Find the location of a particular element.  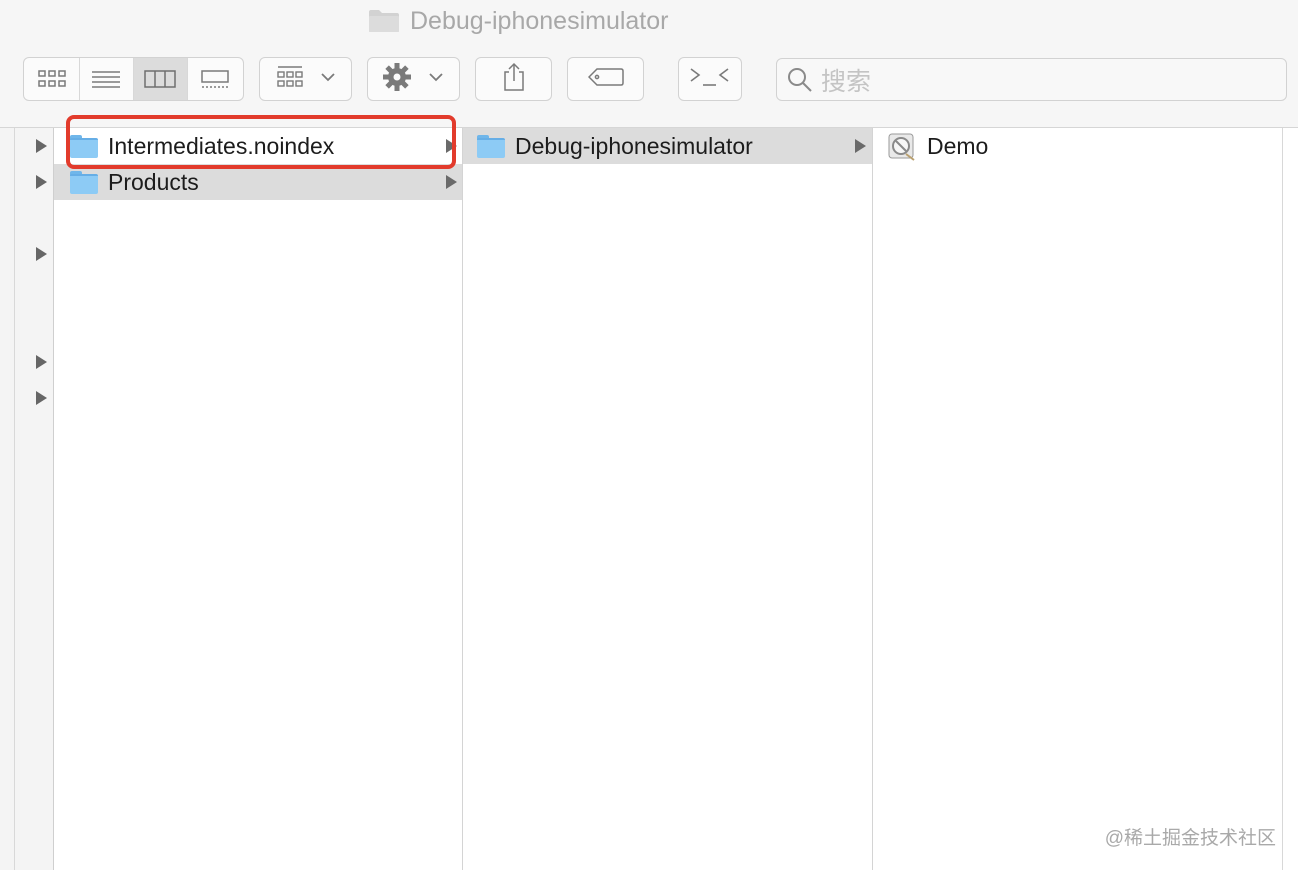

window-edge is located at coordinates (1282, 499).